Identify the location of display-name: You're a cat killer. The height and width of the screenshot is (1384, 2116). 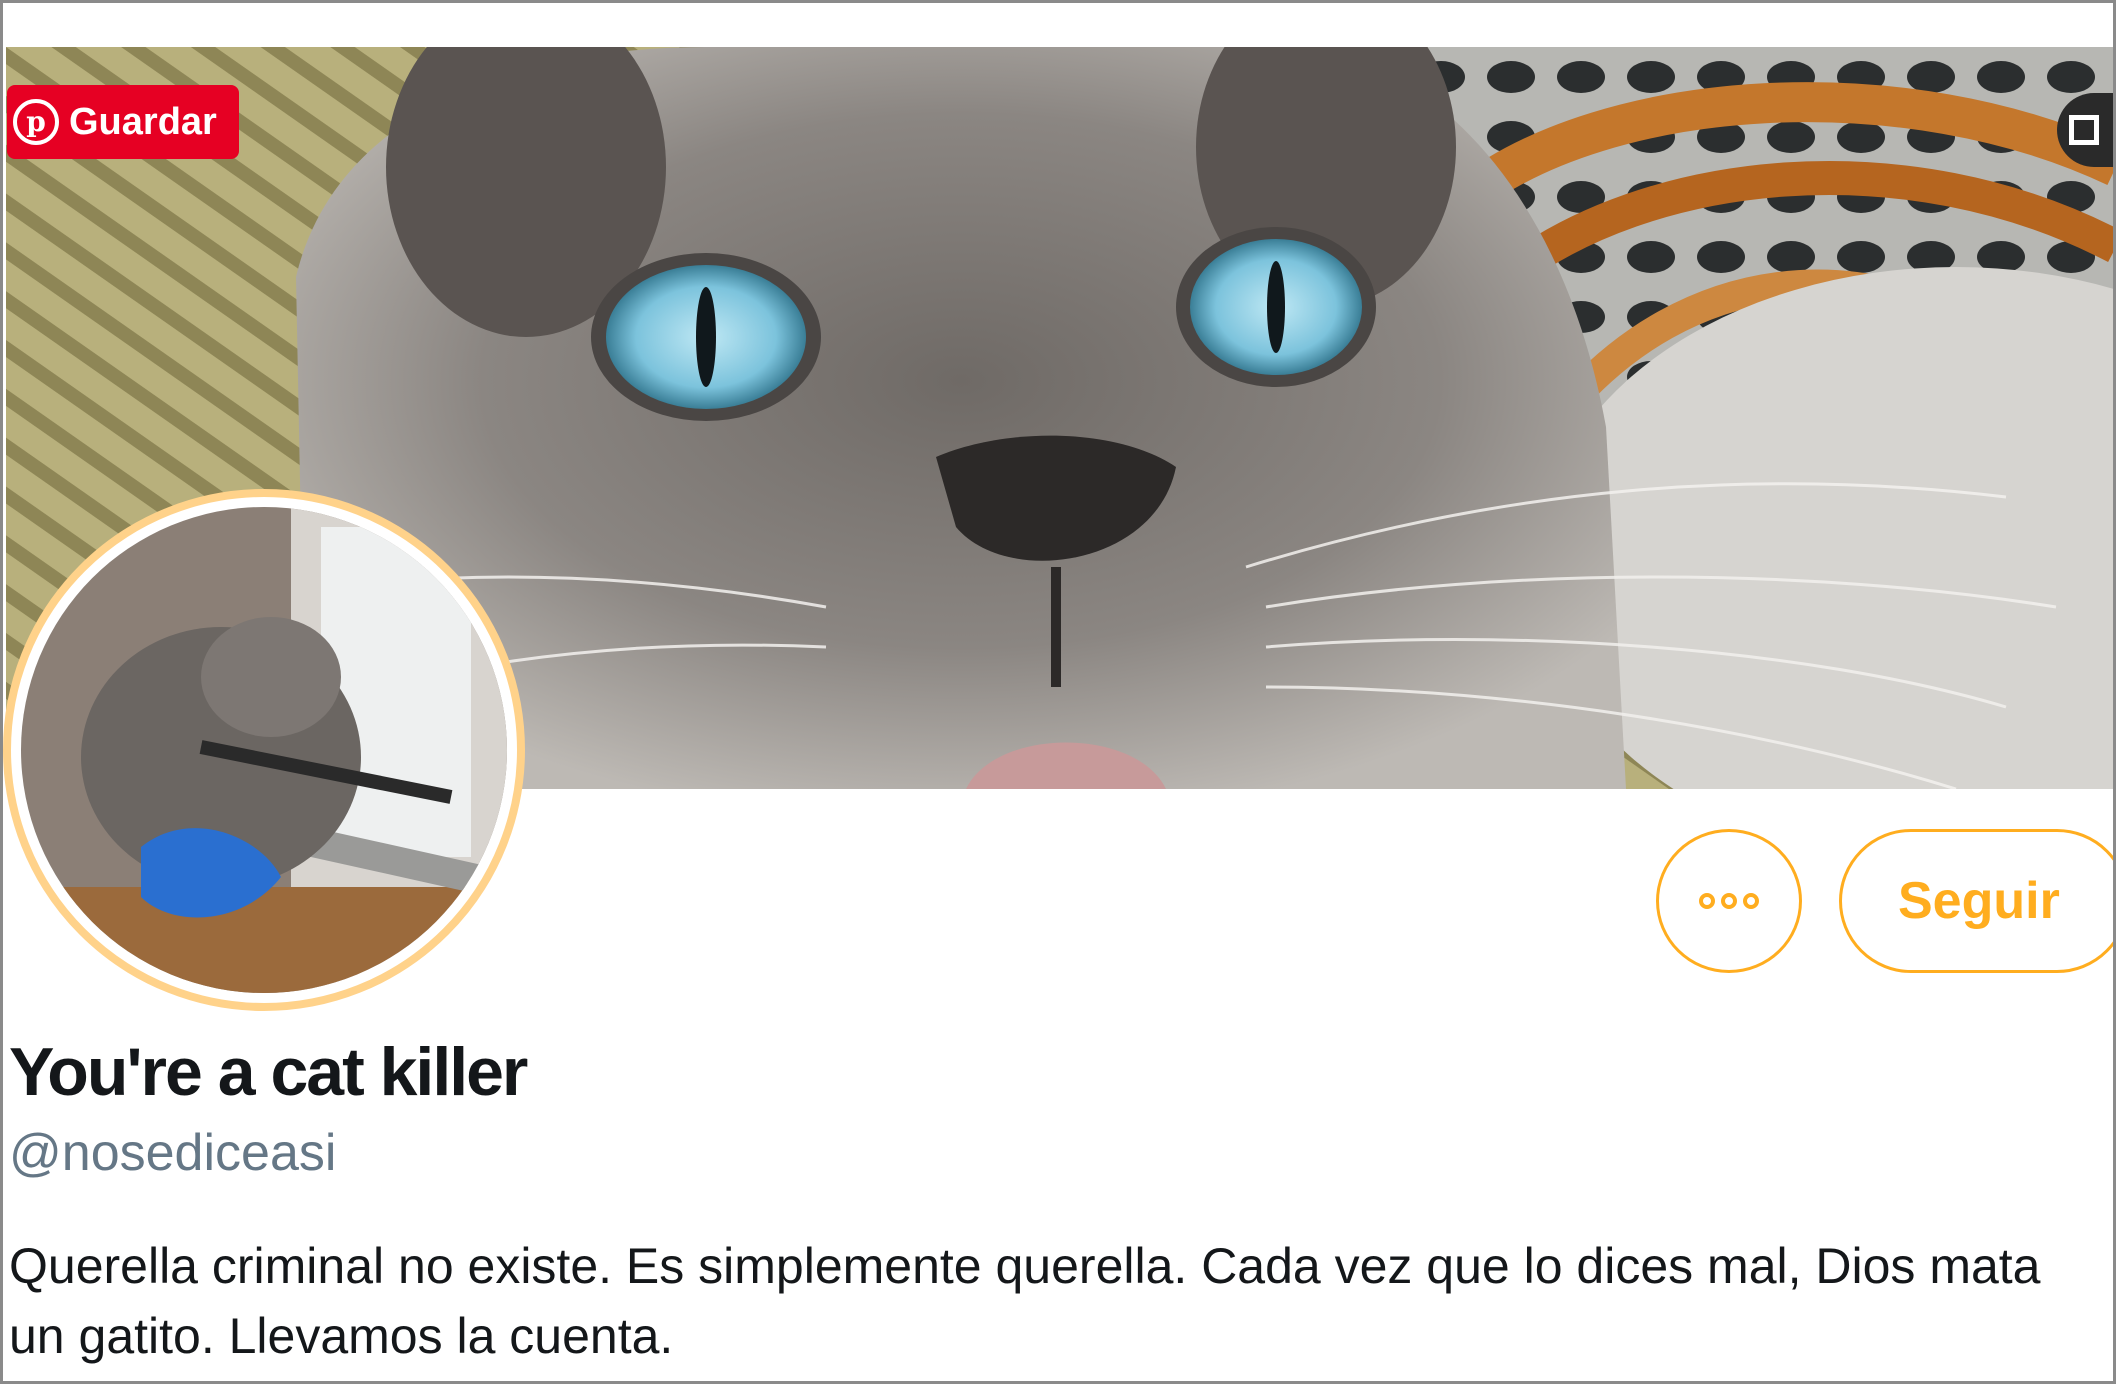
(268, 1072).